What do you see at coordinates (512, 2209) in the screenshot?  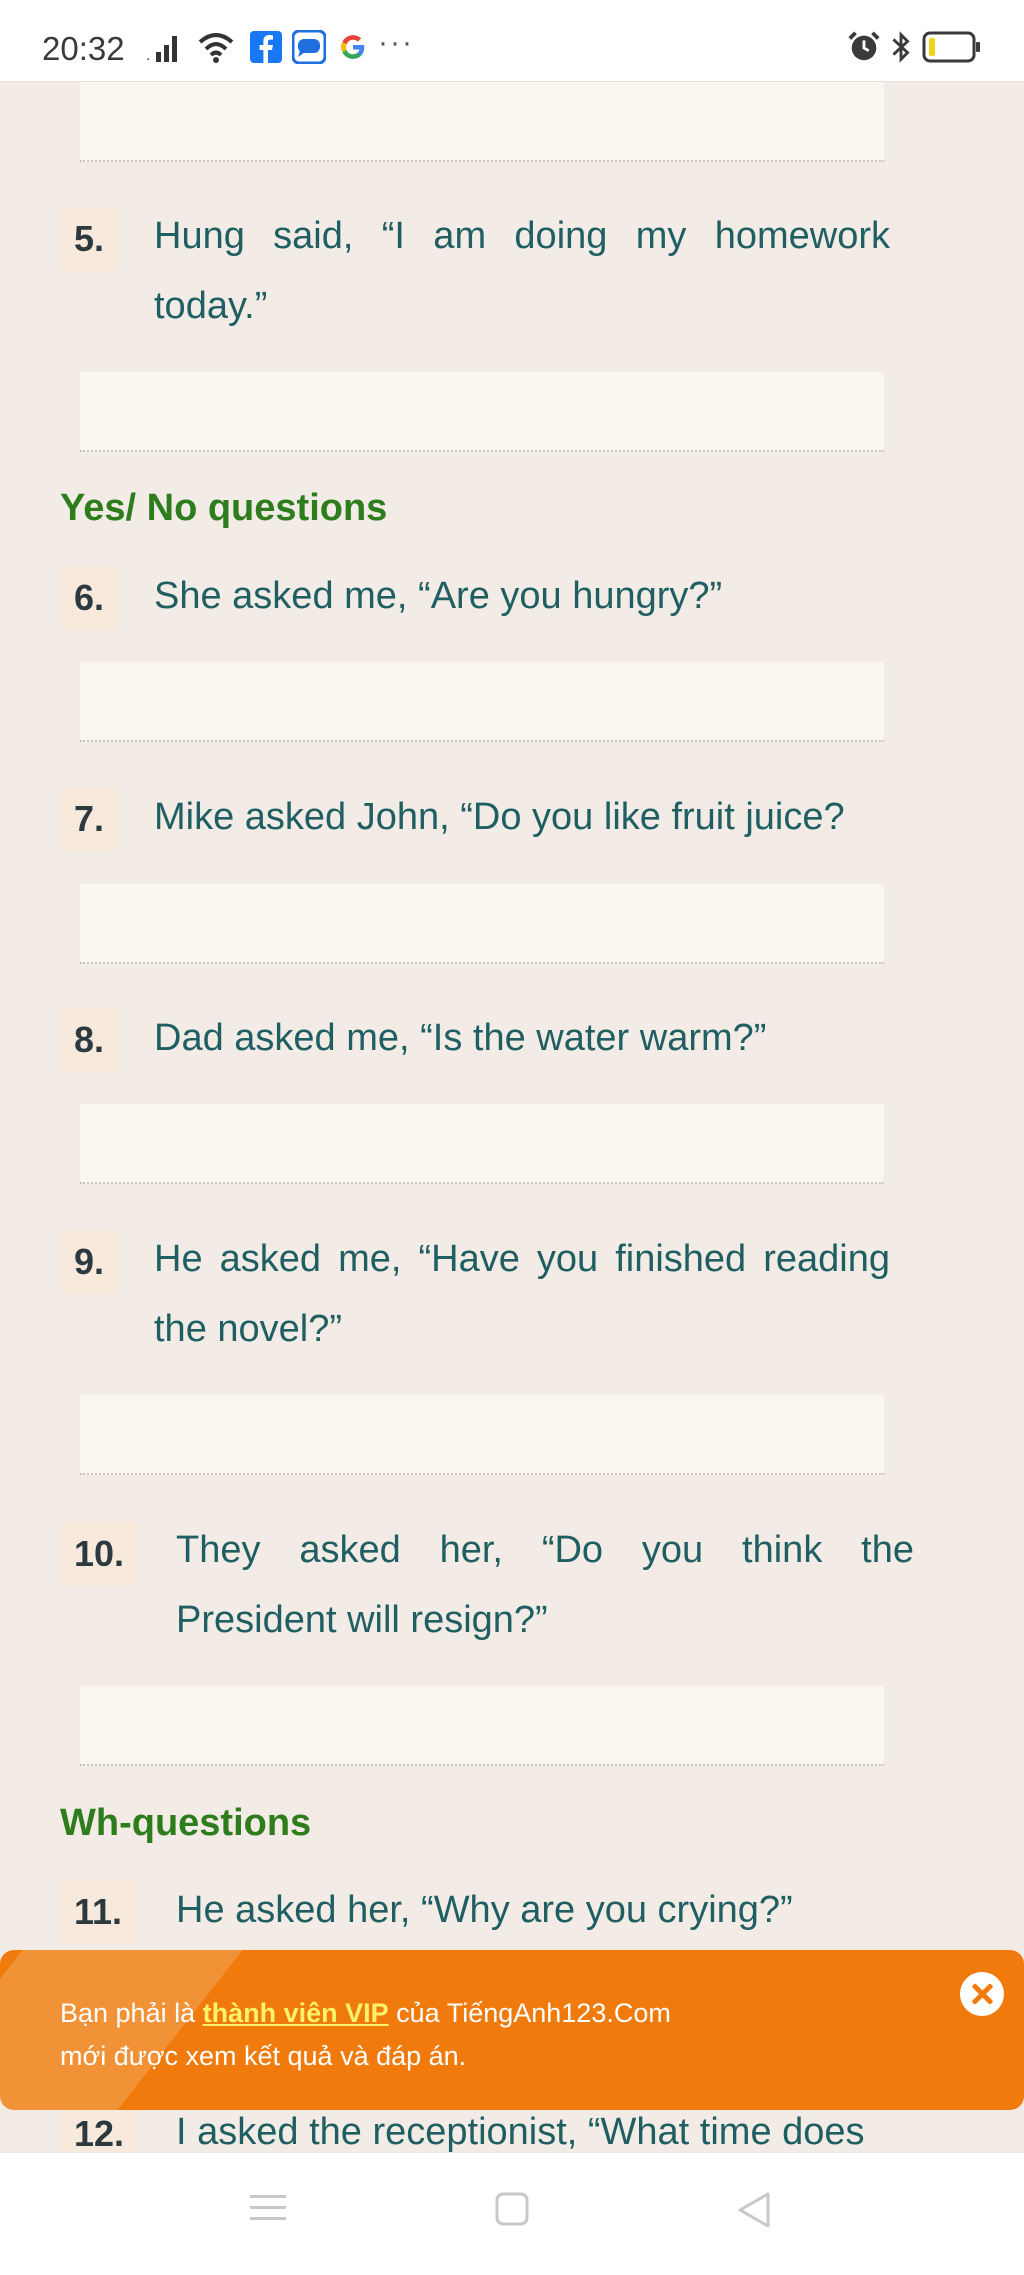 I see `home-icon` at bounding box center [512, 2209].